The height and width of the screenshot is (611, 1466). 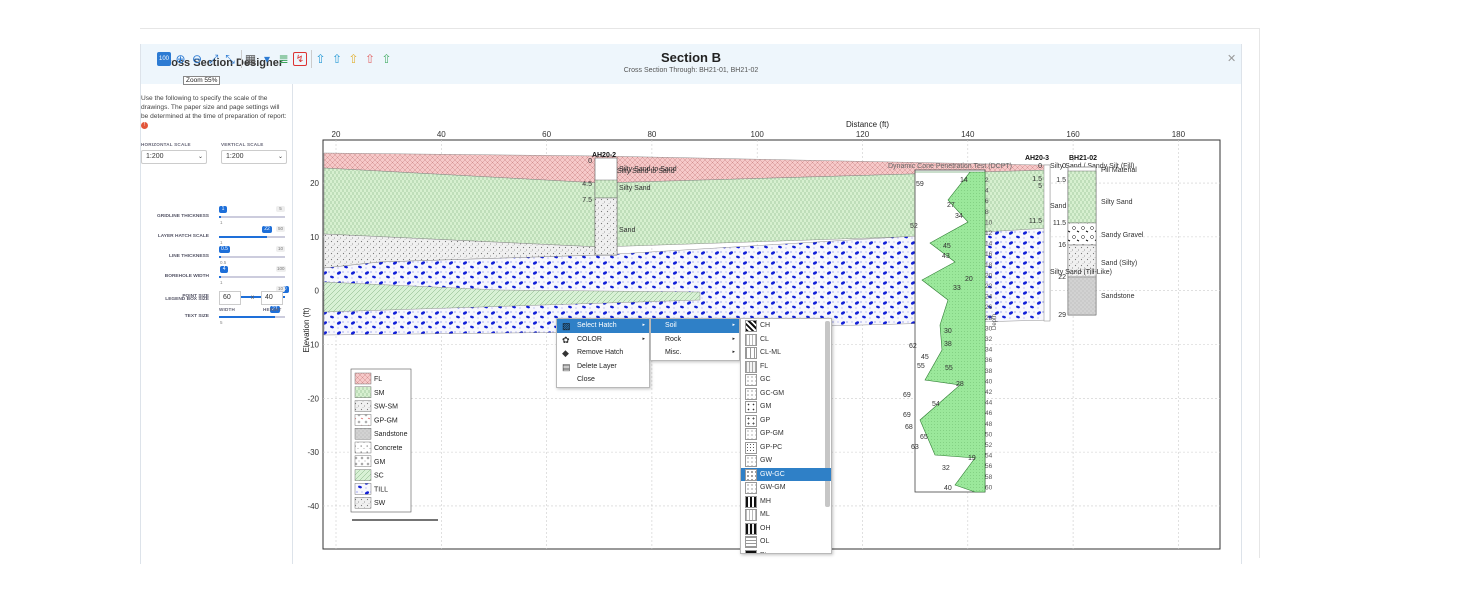 I want to click on delete-layer-icon: ▤, so click(x=566, y=366).